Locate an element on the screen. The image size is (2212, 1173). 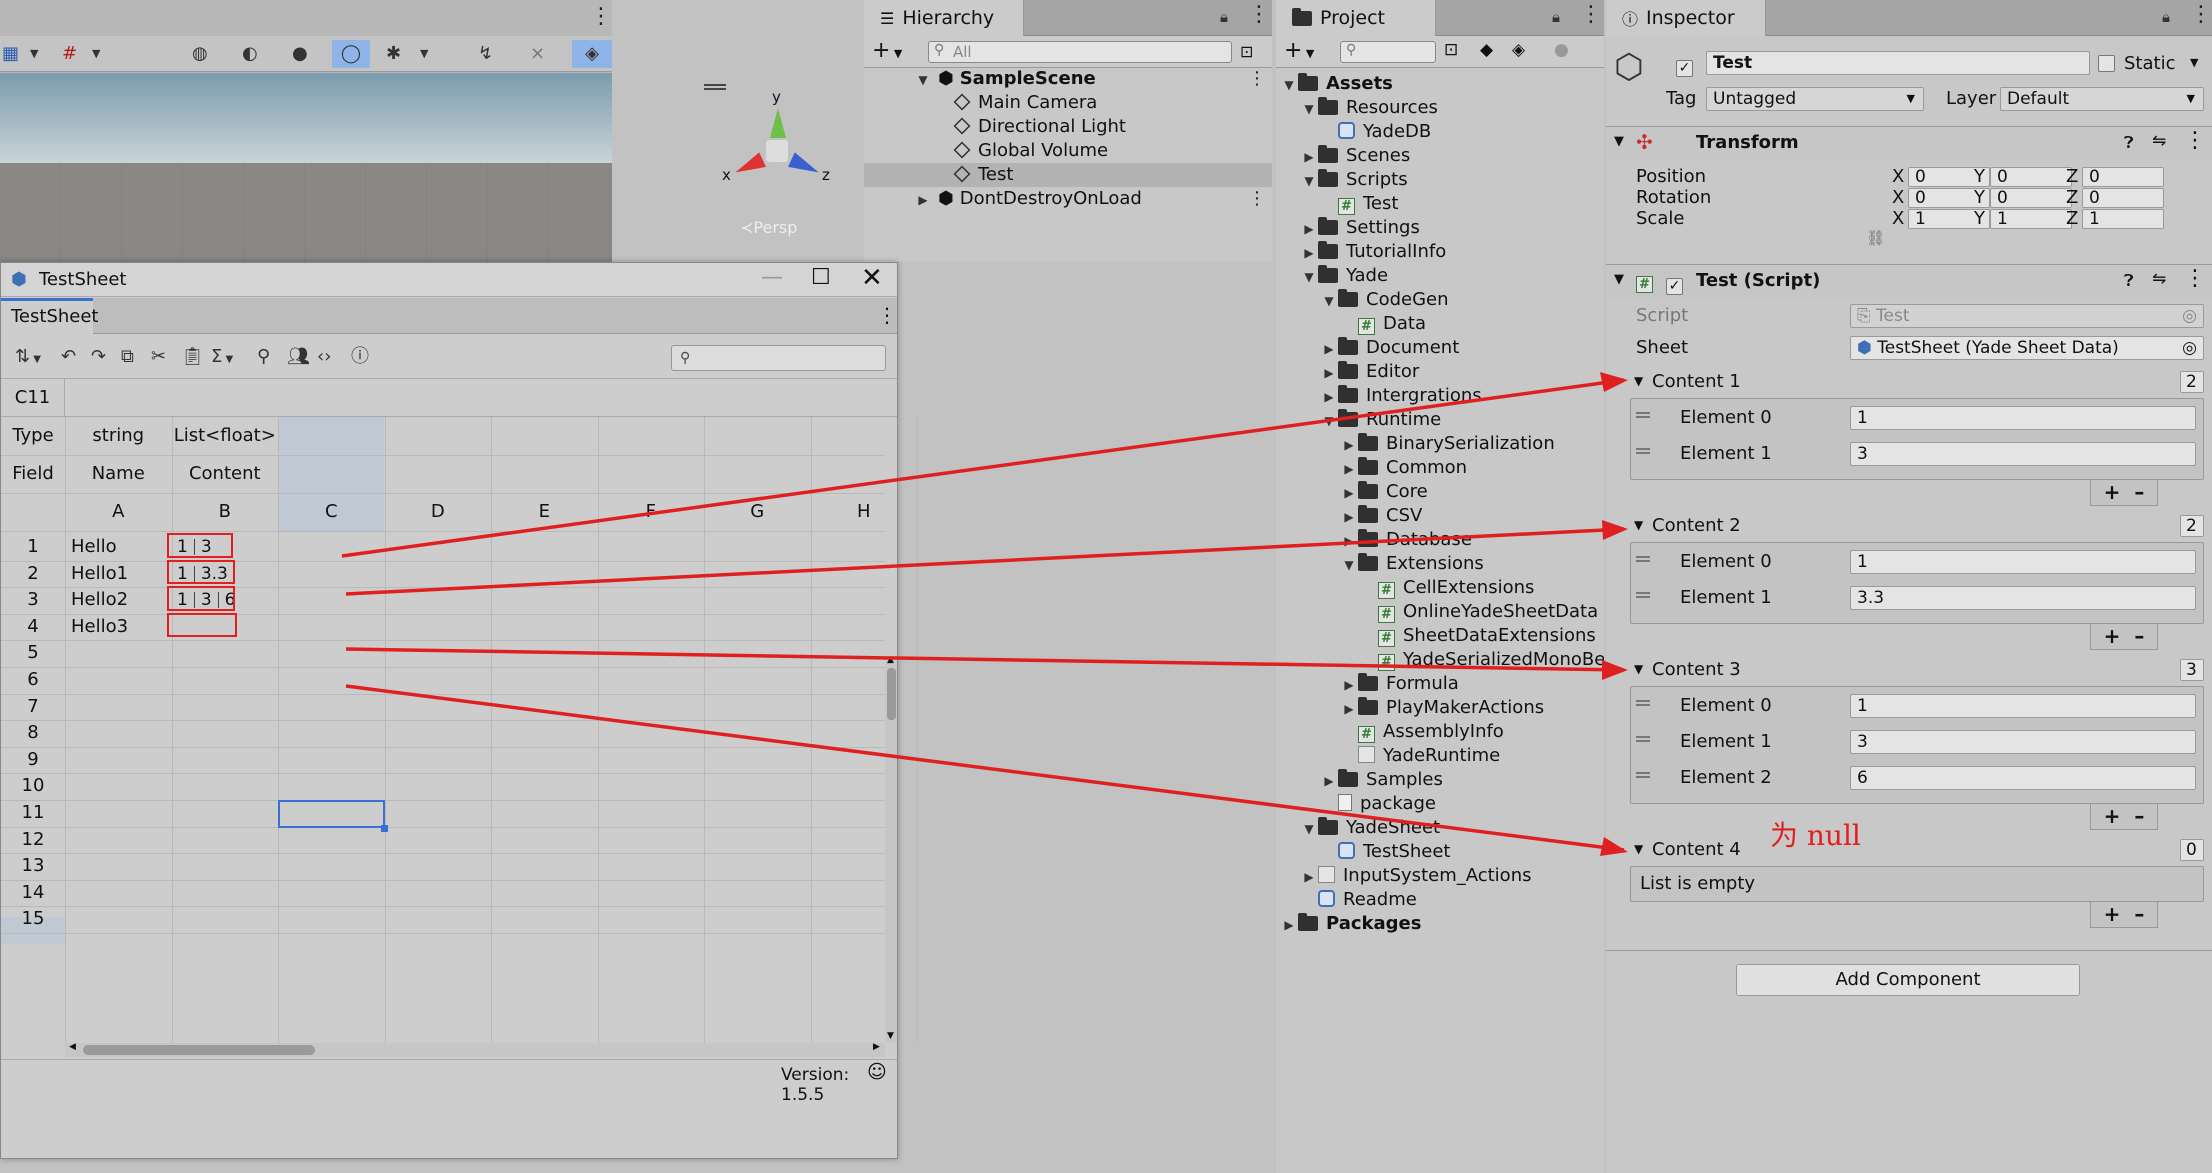
gizmo-center is located at coordinates (777, 151).